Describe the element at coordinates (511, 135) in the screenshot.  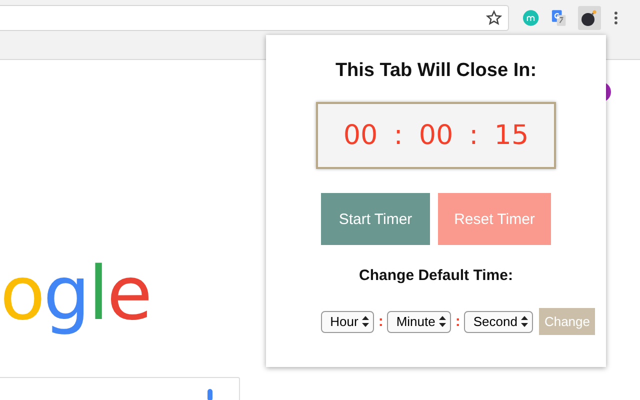
I see `seconds-value: 15` at that location.